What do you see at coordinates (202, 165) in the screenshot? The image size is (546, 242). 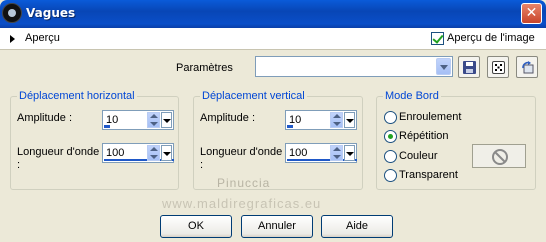 I see `vertical-wavelength-colon: :` at bounding box center [202, 165].